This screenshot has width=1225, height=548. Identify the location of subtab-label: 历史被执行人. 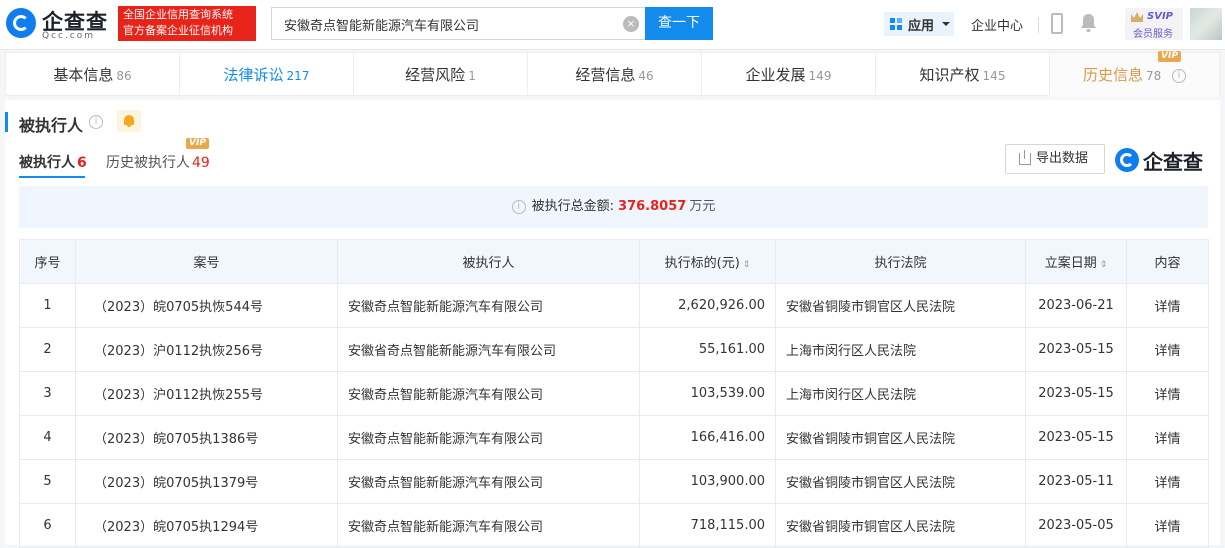
(148, 163).